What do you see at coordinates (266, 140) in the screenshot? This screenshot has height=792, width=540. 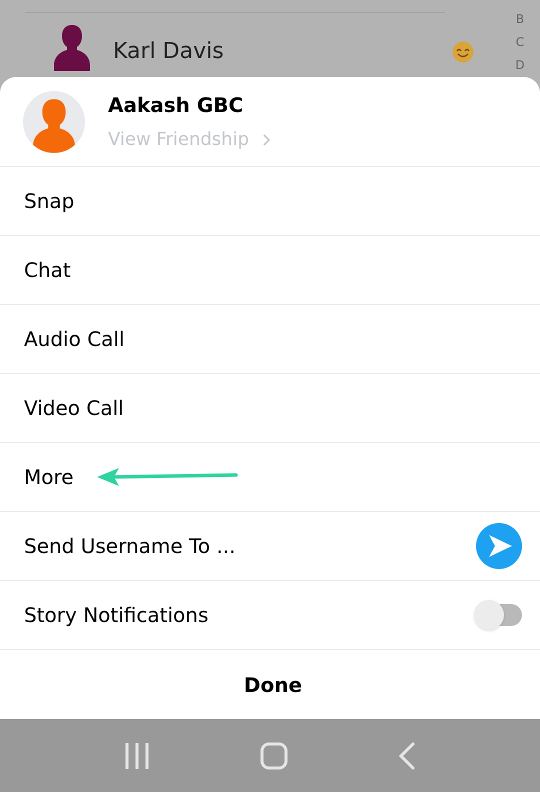 I see `chevron-icon` at bounding box center [266, 140].